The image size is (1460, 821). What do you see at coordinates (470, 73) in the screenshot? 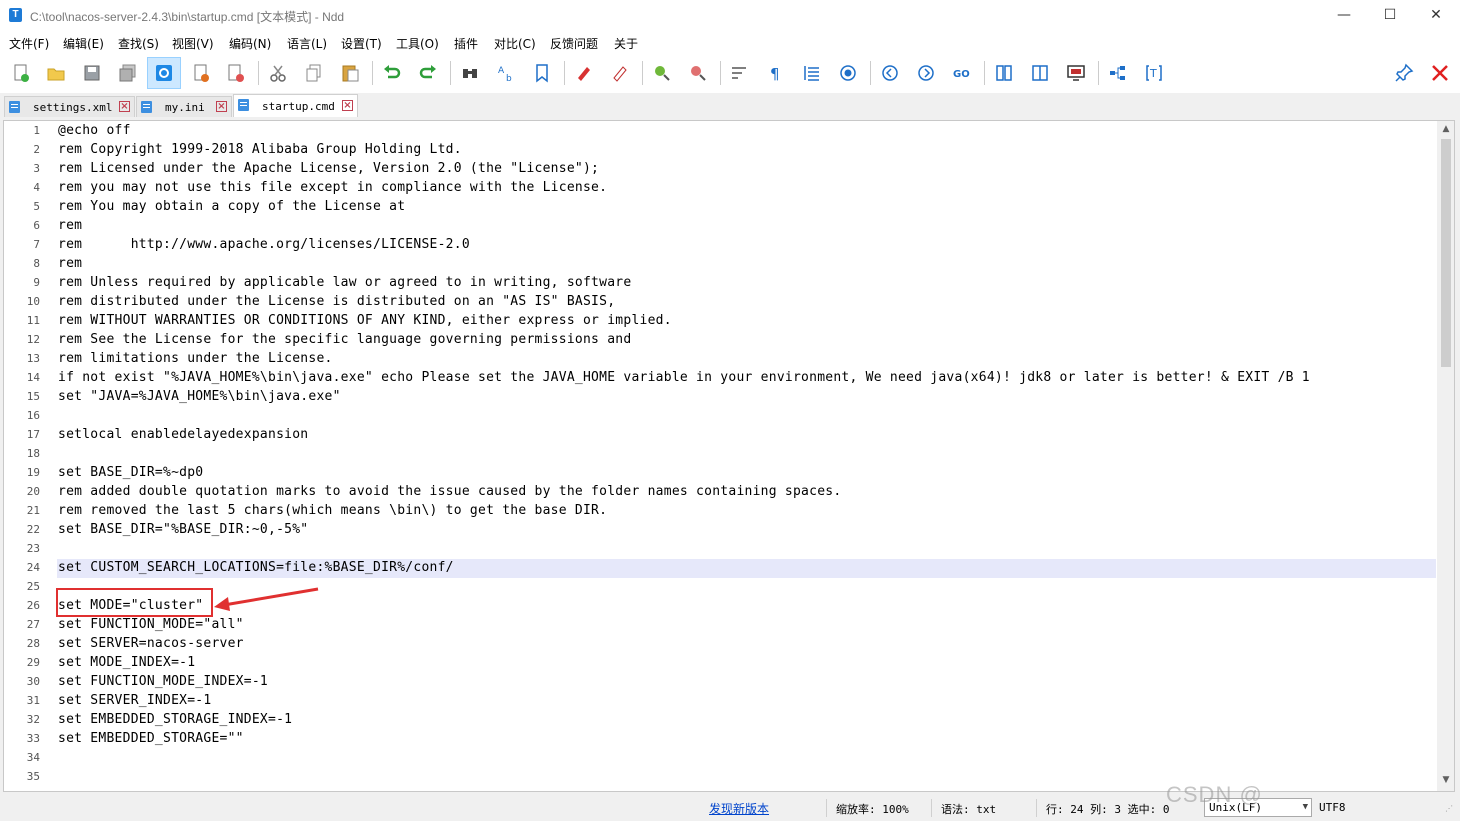
I see `find-icon` at bounding box center [470, 73].